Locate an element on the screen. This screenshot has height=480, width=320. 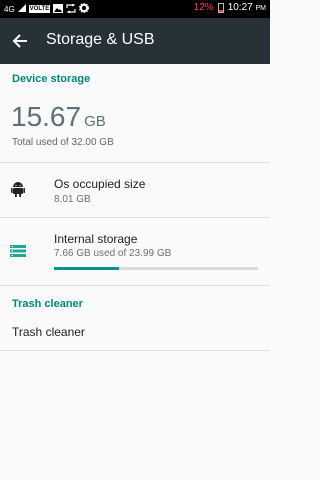
os-size-title: Os occupied size is located at coordinates (100, 184).